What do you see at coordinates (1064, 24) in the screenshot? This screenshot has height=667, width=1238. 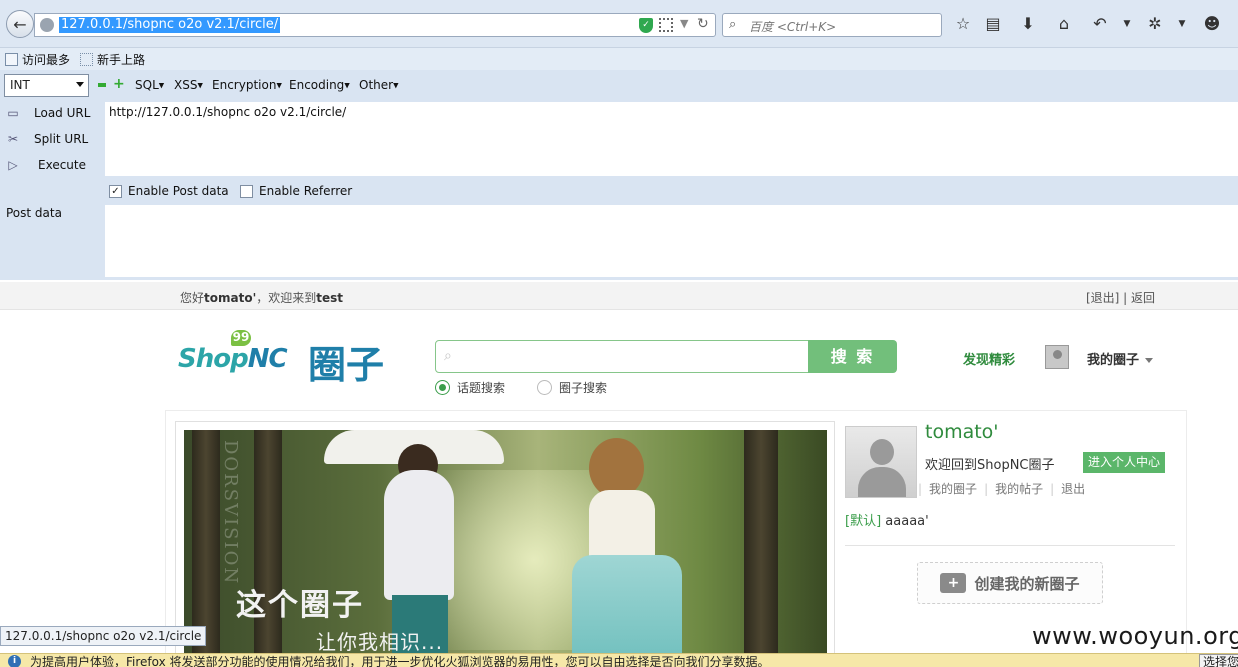 I see `home-icon: ⌂` at bounding box center [1064, 24].